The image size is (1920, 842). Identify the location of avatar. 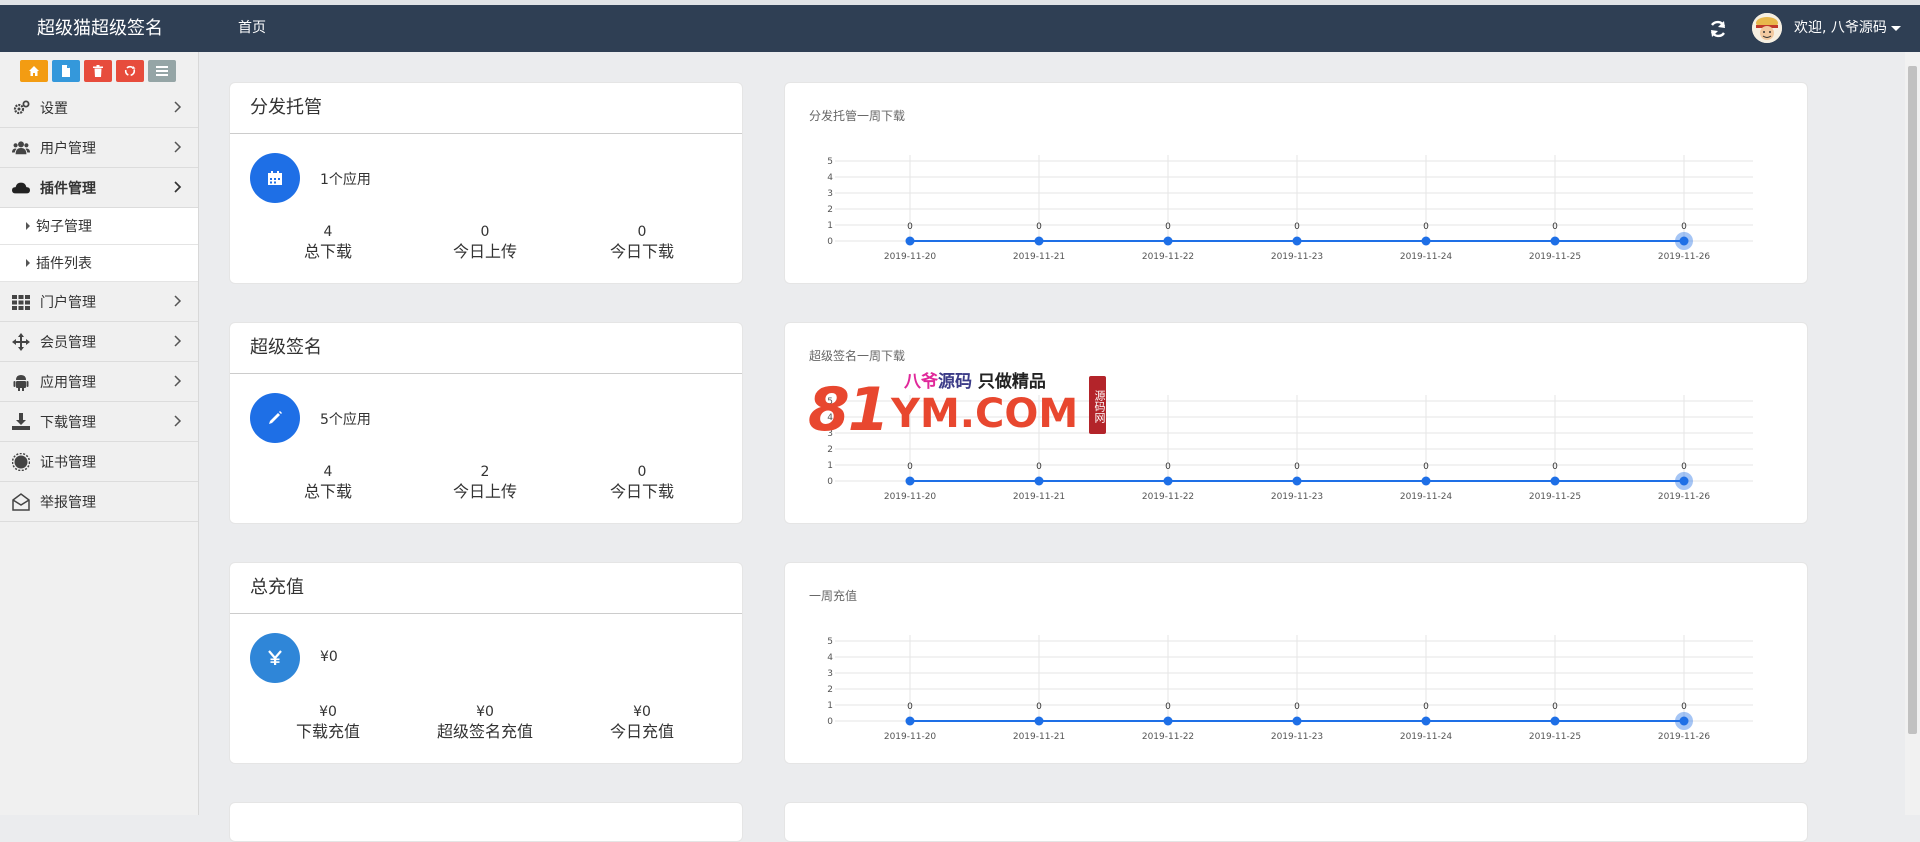
(1767, 28).